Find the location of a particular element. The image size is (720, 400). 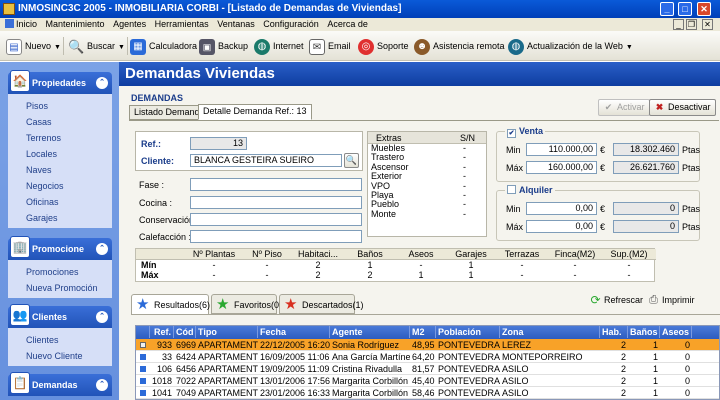

tab-detalle-demanda: Detalle Demanda Ref.: 13 is located at coordinates (255, 112).